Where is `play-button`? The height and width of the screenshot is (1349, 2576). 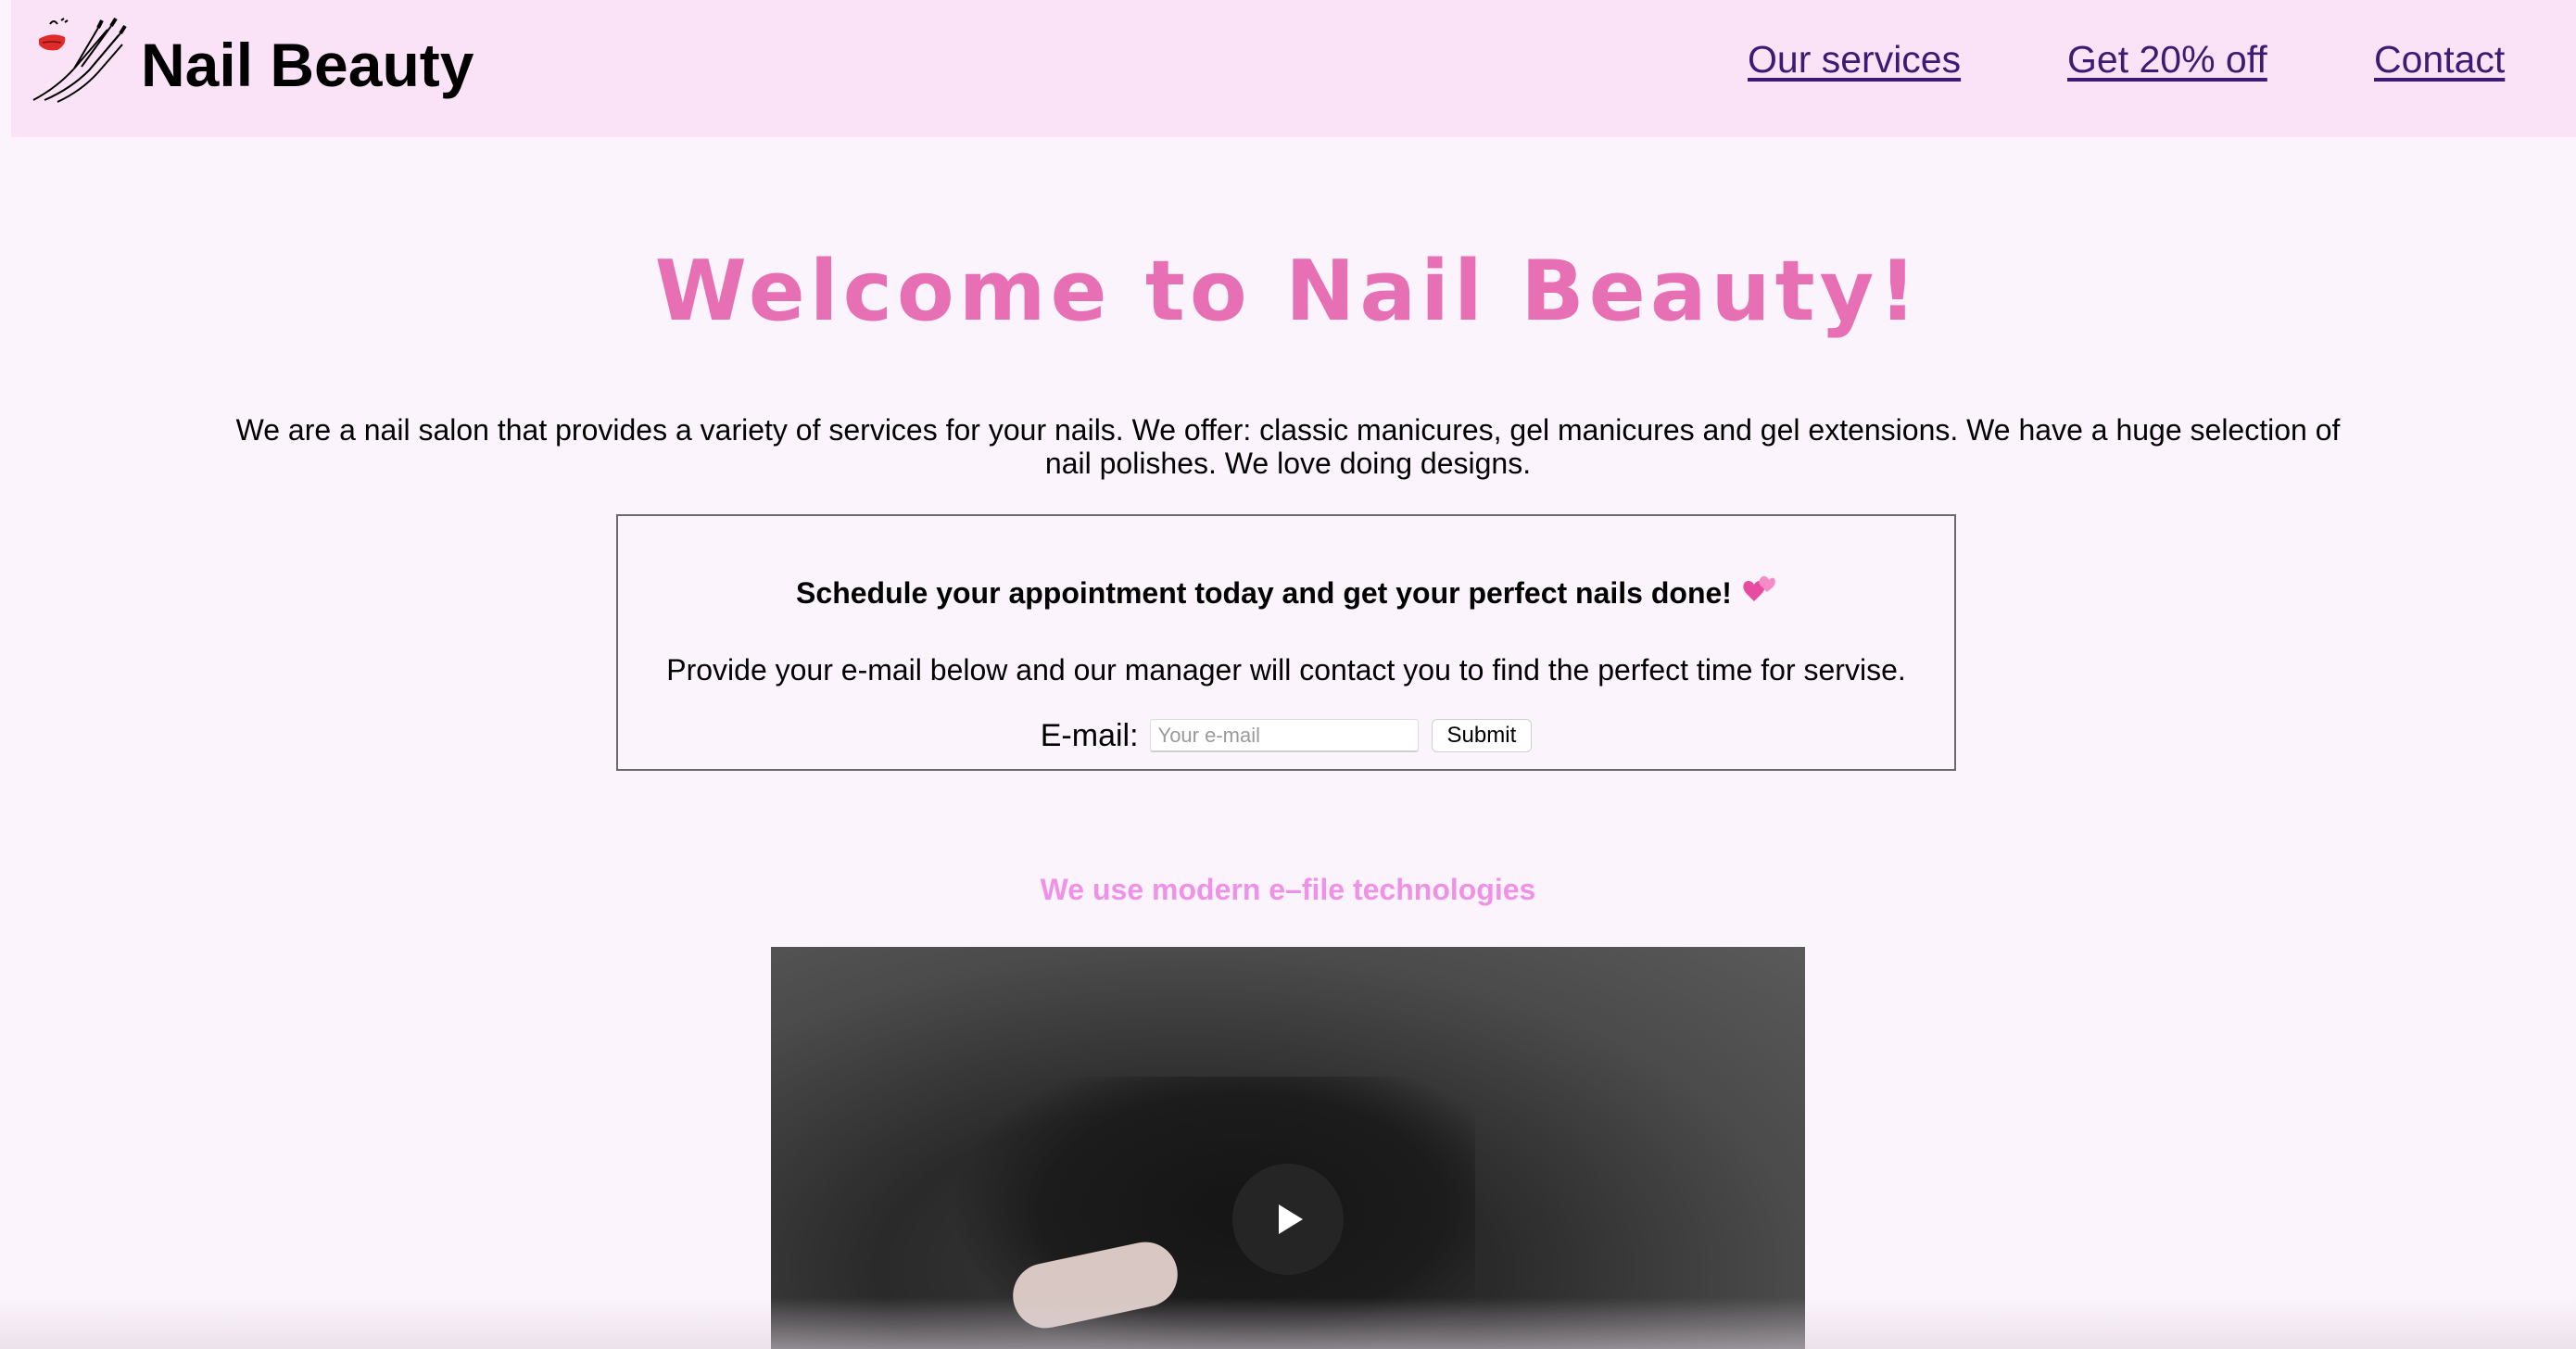 play-button is located at coordinates (1288, 1219).